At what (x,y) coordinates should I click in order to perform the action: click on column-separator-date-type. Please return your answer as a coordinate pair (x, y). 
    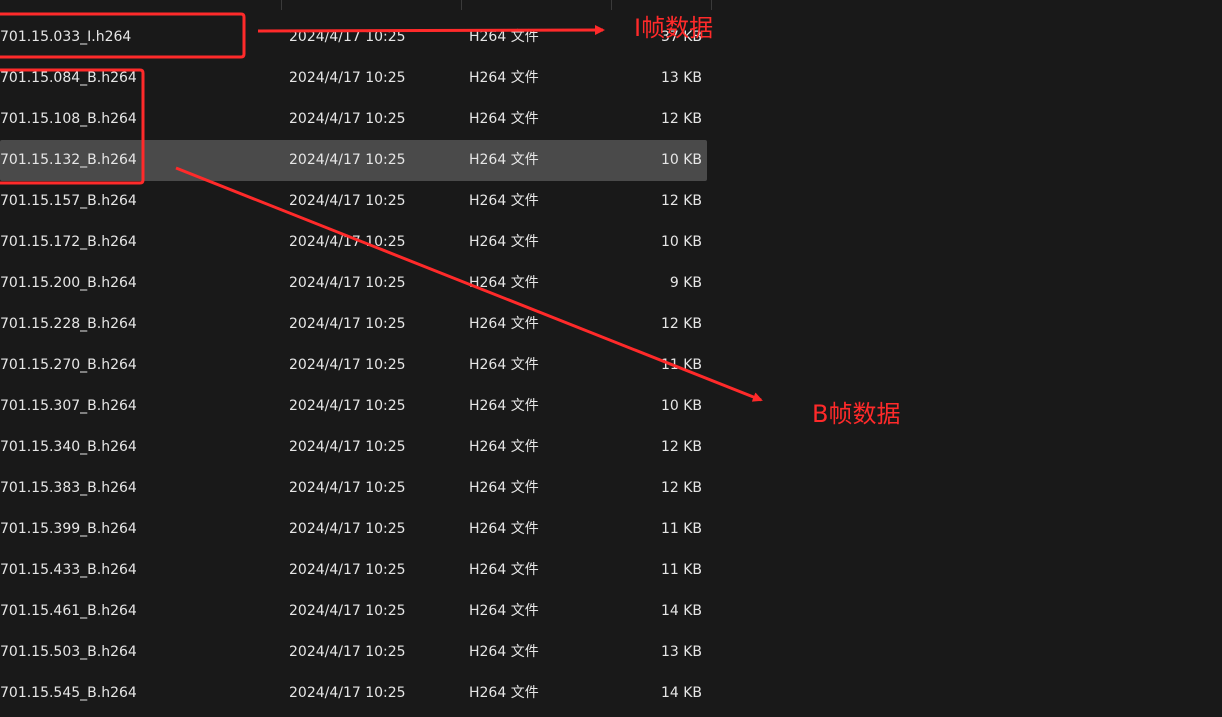
    Looking at the image, I should click on (461, 5).